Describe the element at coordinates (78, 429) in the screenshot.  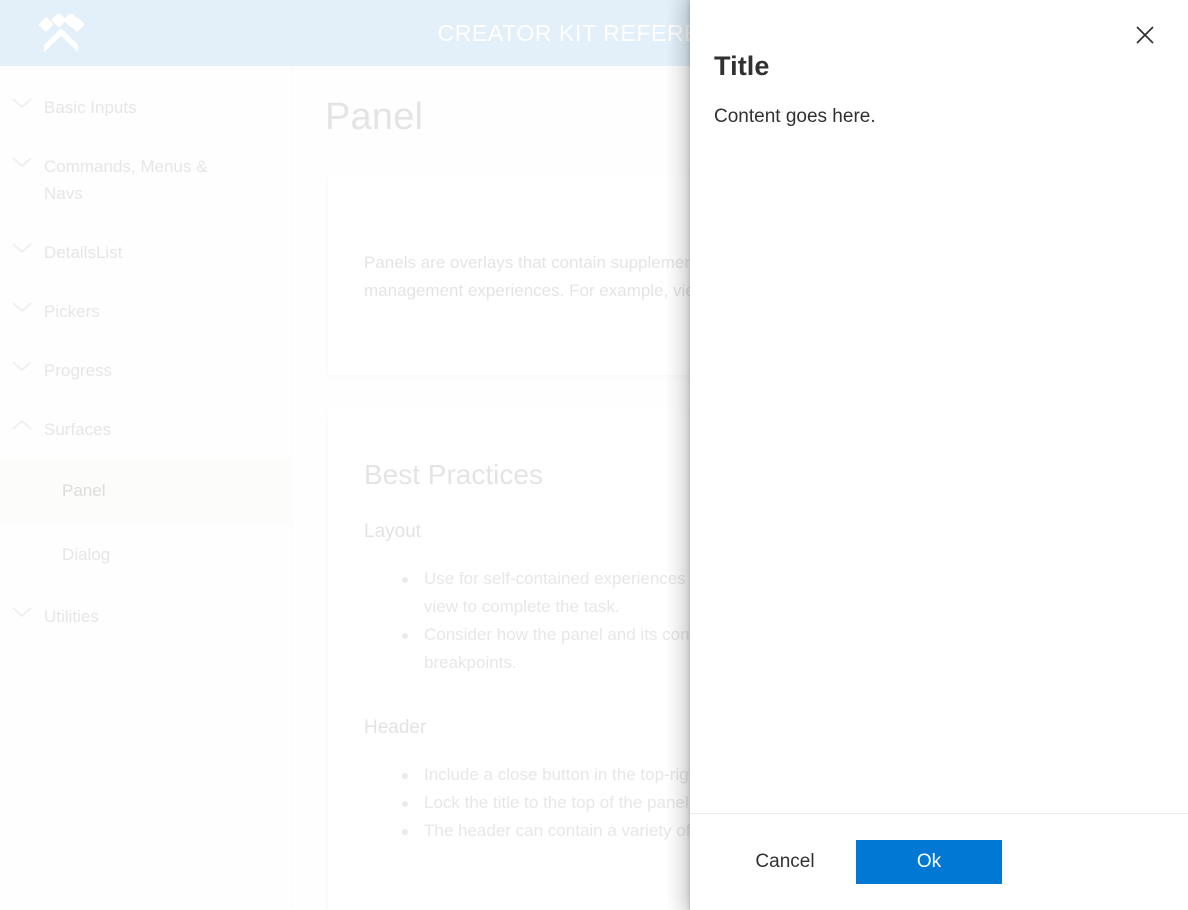
I see `sidebar-item-label: Surfaces` at that location.